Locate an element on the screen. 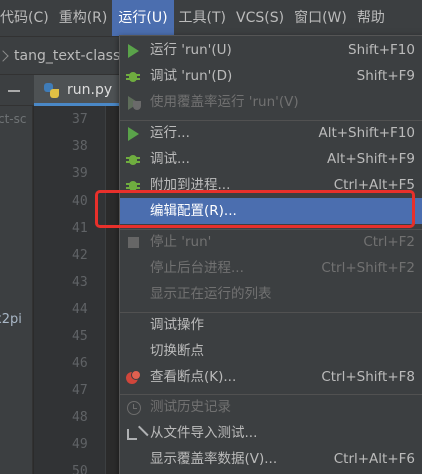 Image resolution: width=422 pixels, height=474 pixels. line-number: 42 is located at coordinates (80, 255).